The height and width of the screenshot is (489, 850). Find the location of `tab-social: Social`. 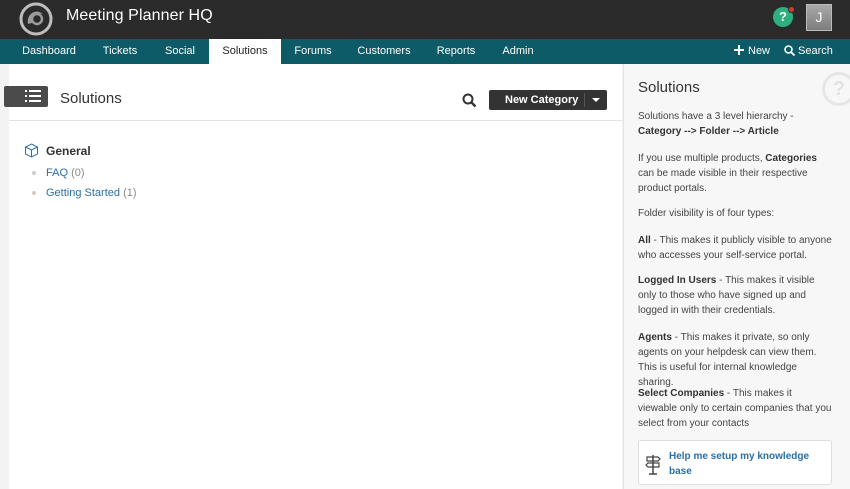

tab-social: Social is located at coordinates (180, 51).